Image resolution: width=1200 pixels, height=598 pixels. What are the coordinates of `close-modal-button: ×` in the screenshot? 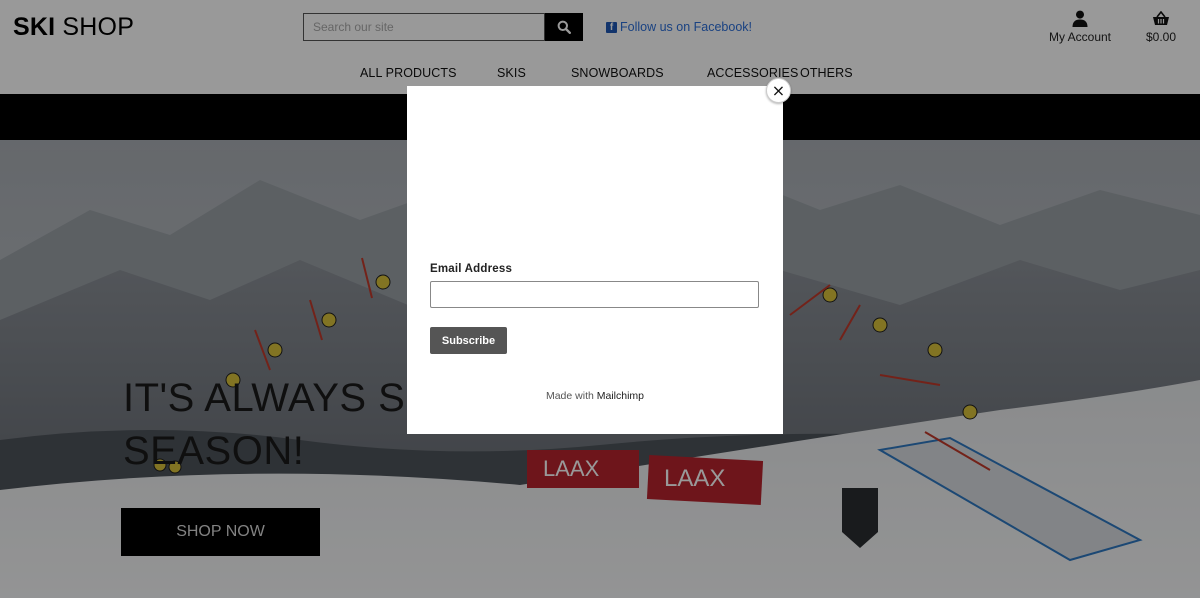 It's located at (778, 90).